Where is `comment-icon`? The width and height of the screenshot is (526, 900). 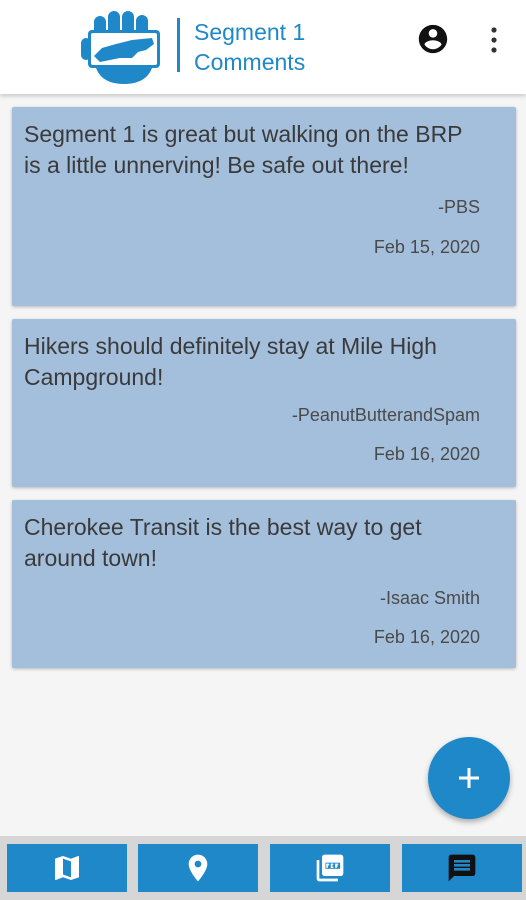
comment-icon is located at coordinates (462, 868).